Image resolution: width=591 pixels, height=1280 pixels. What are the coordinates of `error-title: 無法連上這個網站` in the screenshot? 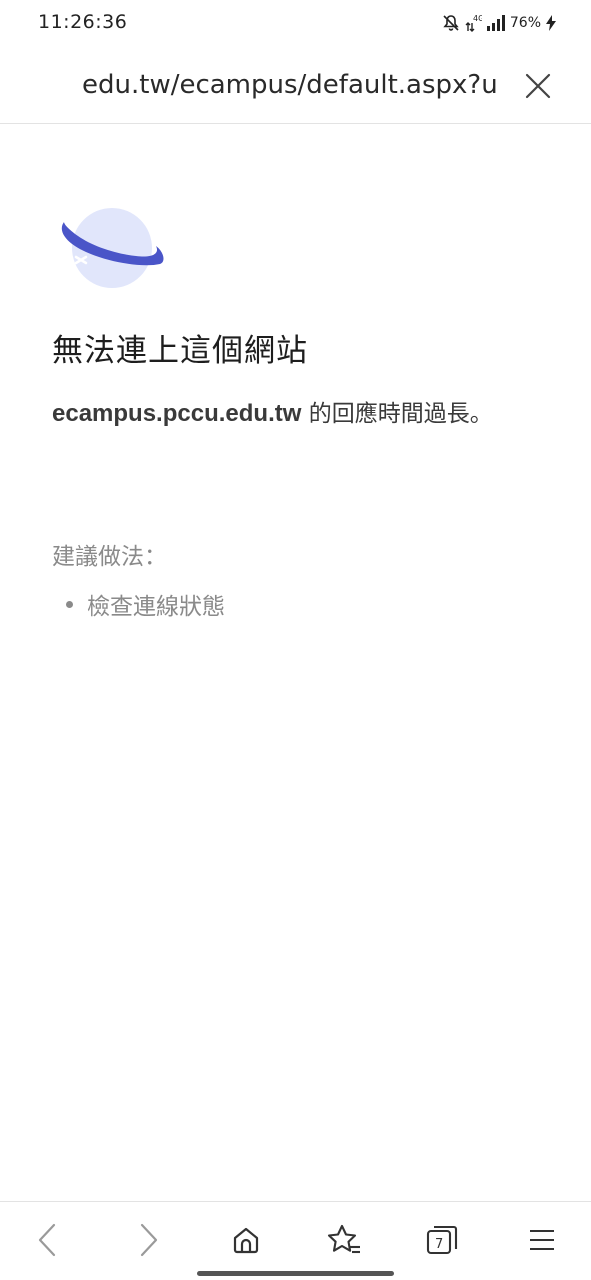 It's located at (180, 351).